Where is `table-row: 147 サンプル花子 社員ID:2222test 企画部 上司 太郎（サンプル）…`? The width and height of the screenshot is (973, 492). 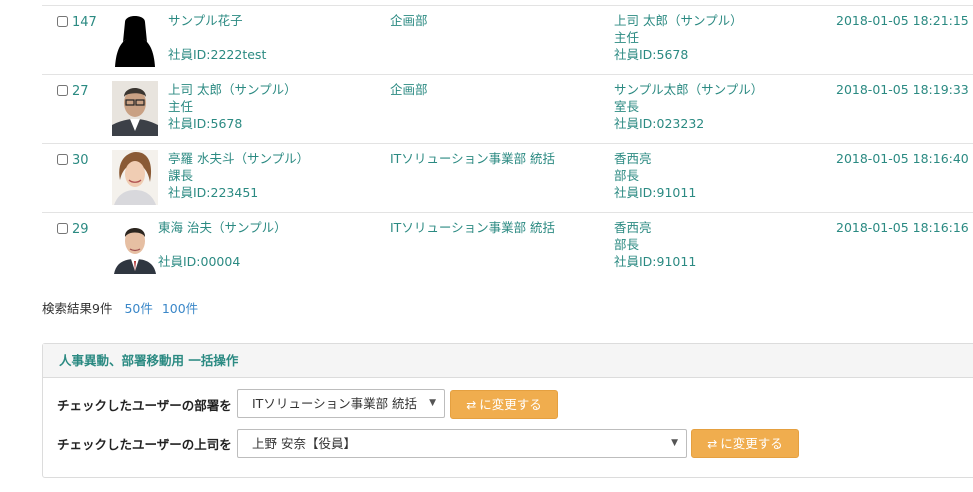 table-row: 147 サンプル花子 社員ID:2222test 企画部 上司 太郎（サンプル）… is located at coordinates (507, 40).